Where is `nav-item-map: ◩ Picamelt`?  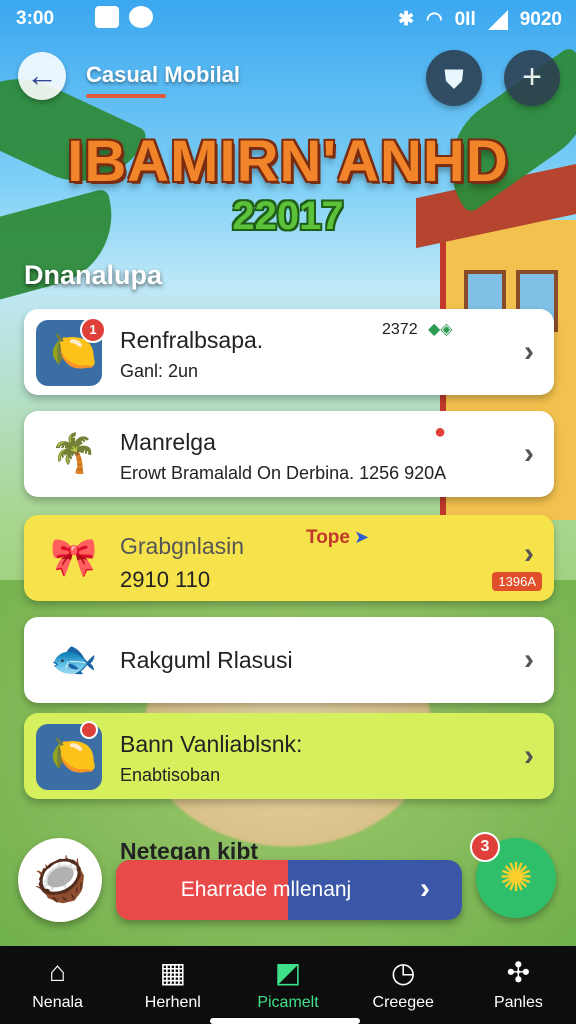 nav-item-map: ◩ Picamelt is located at coordinates (287, 985).